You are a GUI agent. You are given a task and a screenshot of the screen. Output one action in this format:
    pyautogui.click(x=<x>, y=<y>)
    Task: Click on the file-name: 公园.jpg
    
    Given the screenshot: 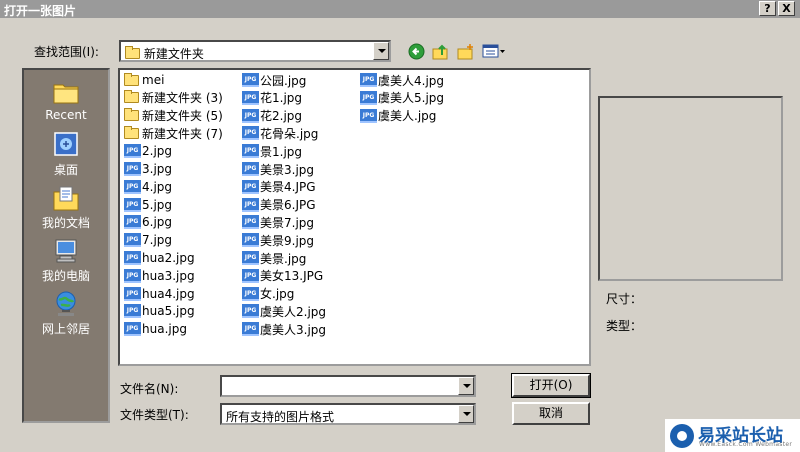 What is the action you would take?
    pyautogui.click(x=283, y=80)
    